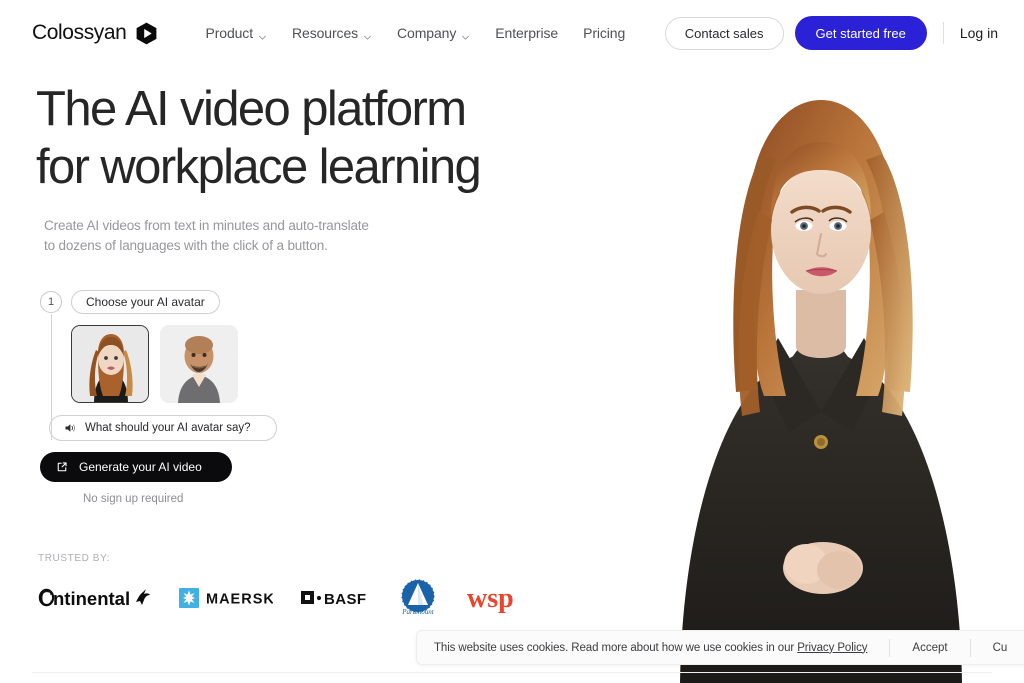 The image size is (1024, 683). Describe the element at coordinates (979, 33) in the screenshot. I see `log-in-link: Log in` at that location.